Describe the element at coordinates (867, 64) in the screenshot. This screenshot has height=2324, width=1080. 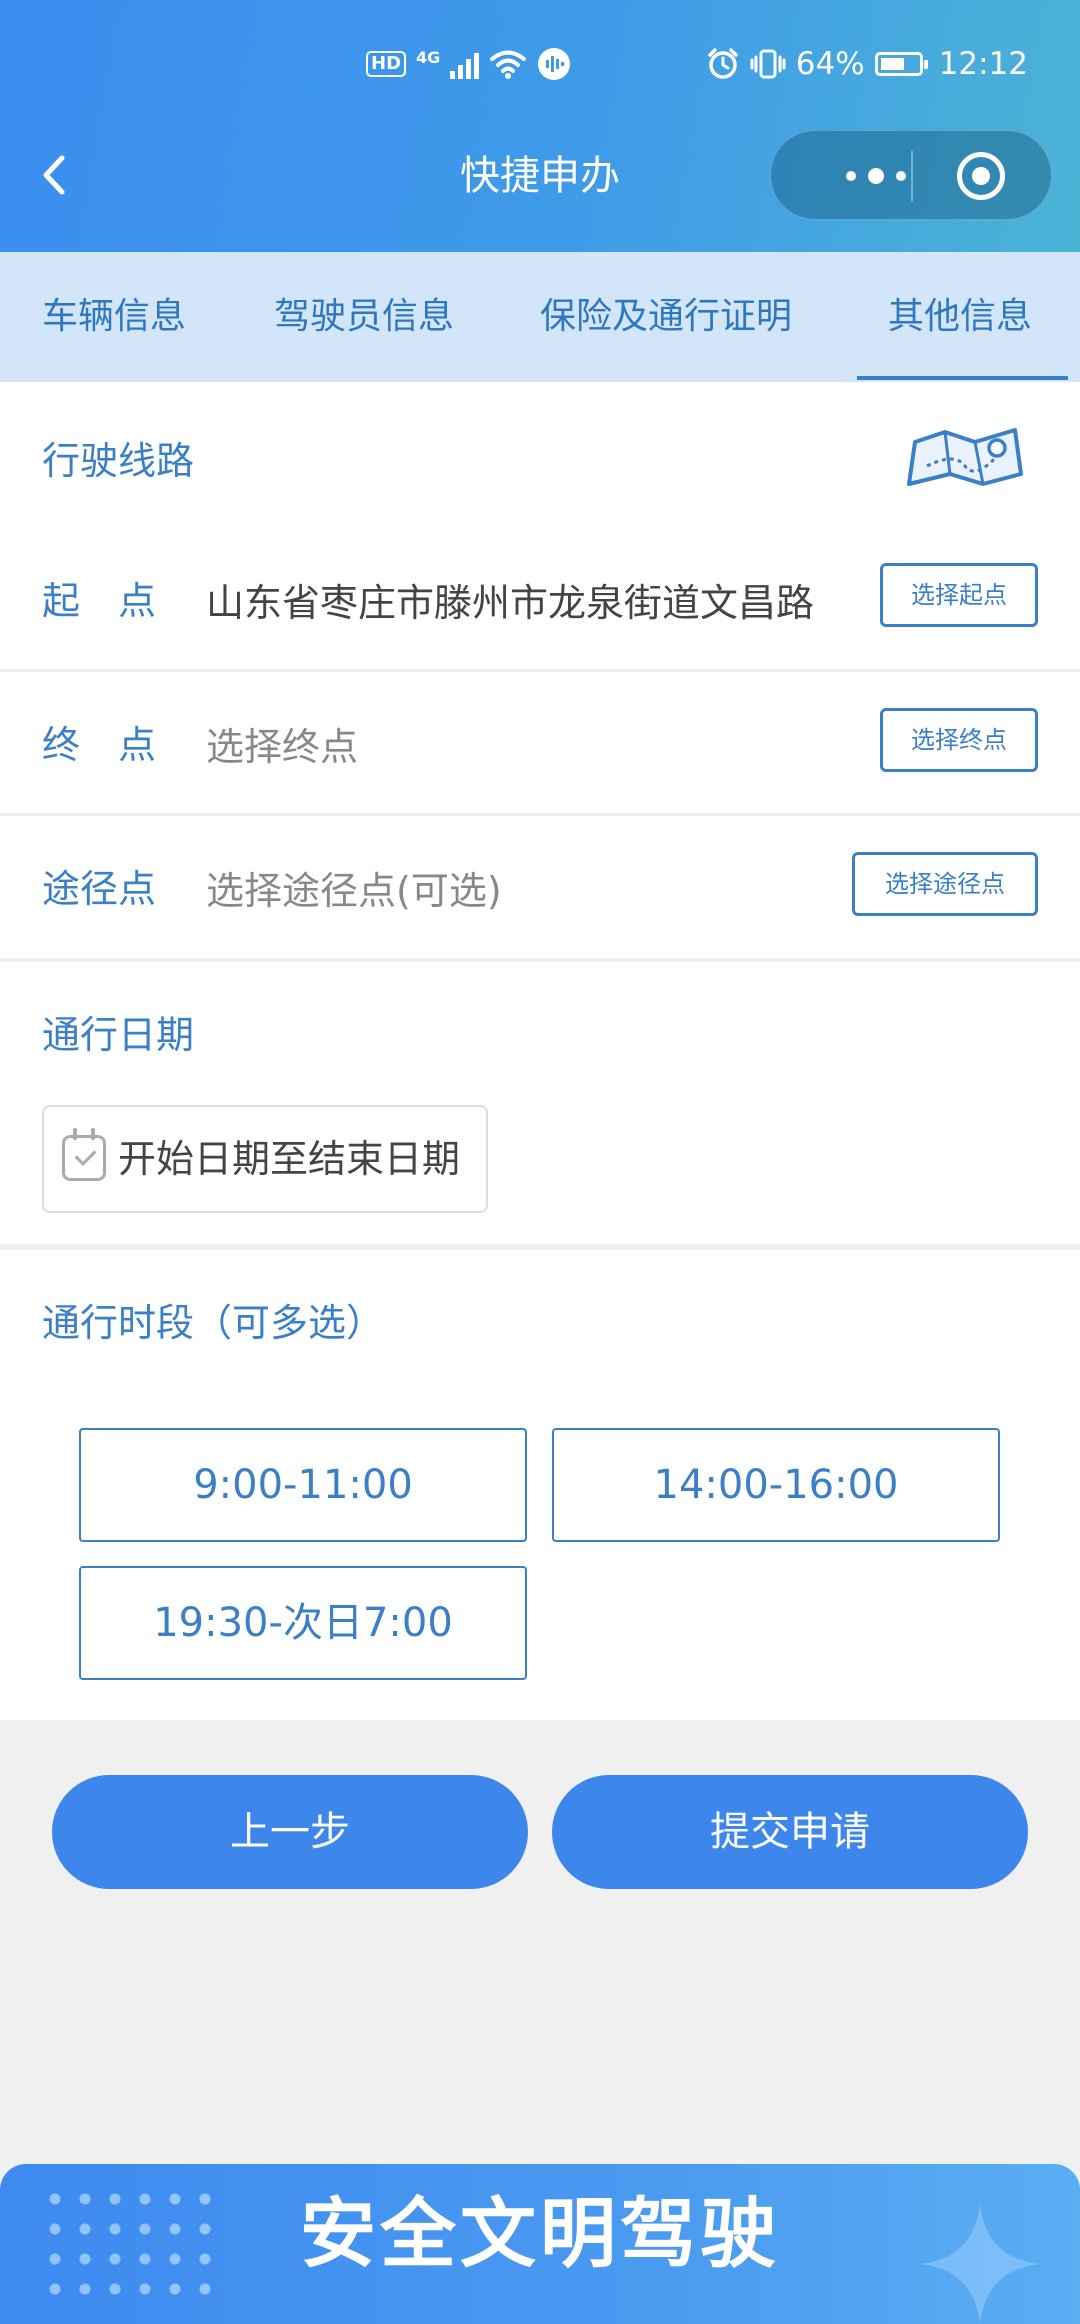
I see `status-right: 64% 12:12` at that location.